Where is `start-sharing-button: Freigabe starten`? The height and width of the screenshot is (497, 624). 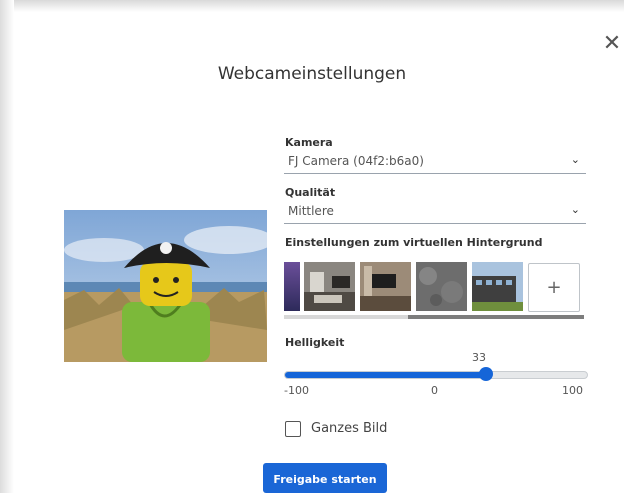
start-sharing-button: Freigabe starten is located at coordinates (325, 478).